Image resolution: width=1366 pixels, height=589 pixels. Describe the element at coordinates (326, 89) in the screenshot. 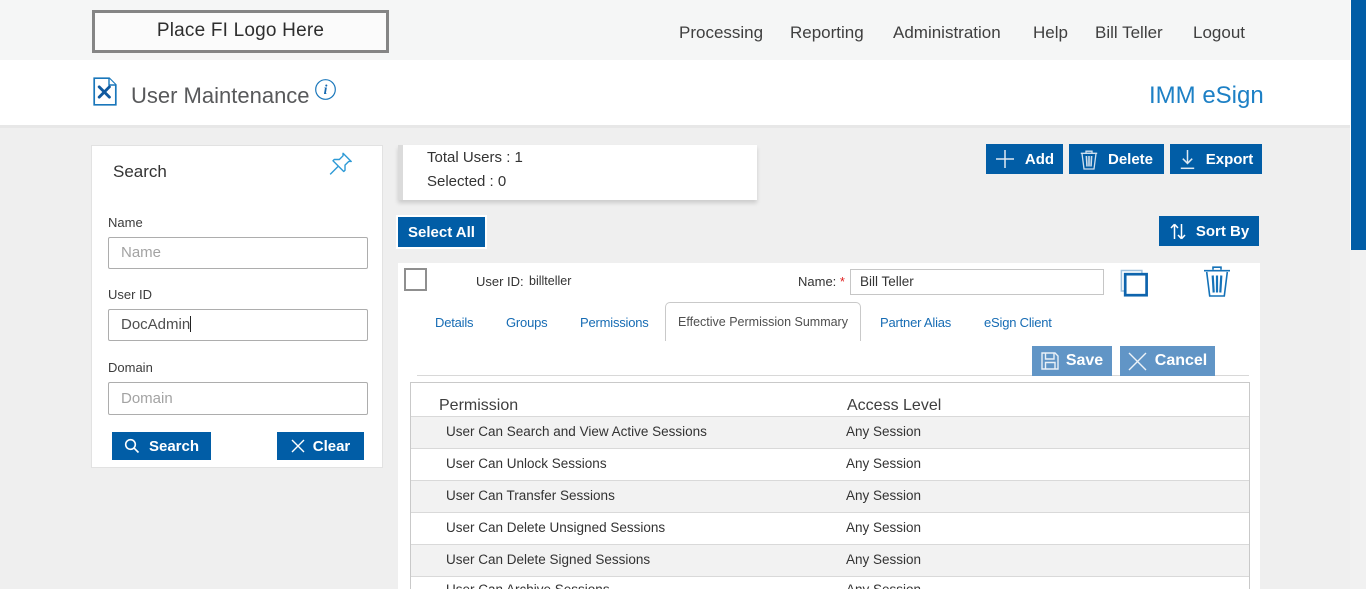

I see `svg-text: i` at that location.